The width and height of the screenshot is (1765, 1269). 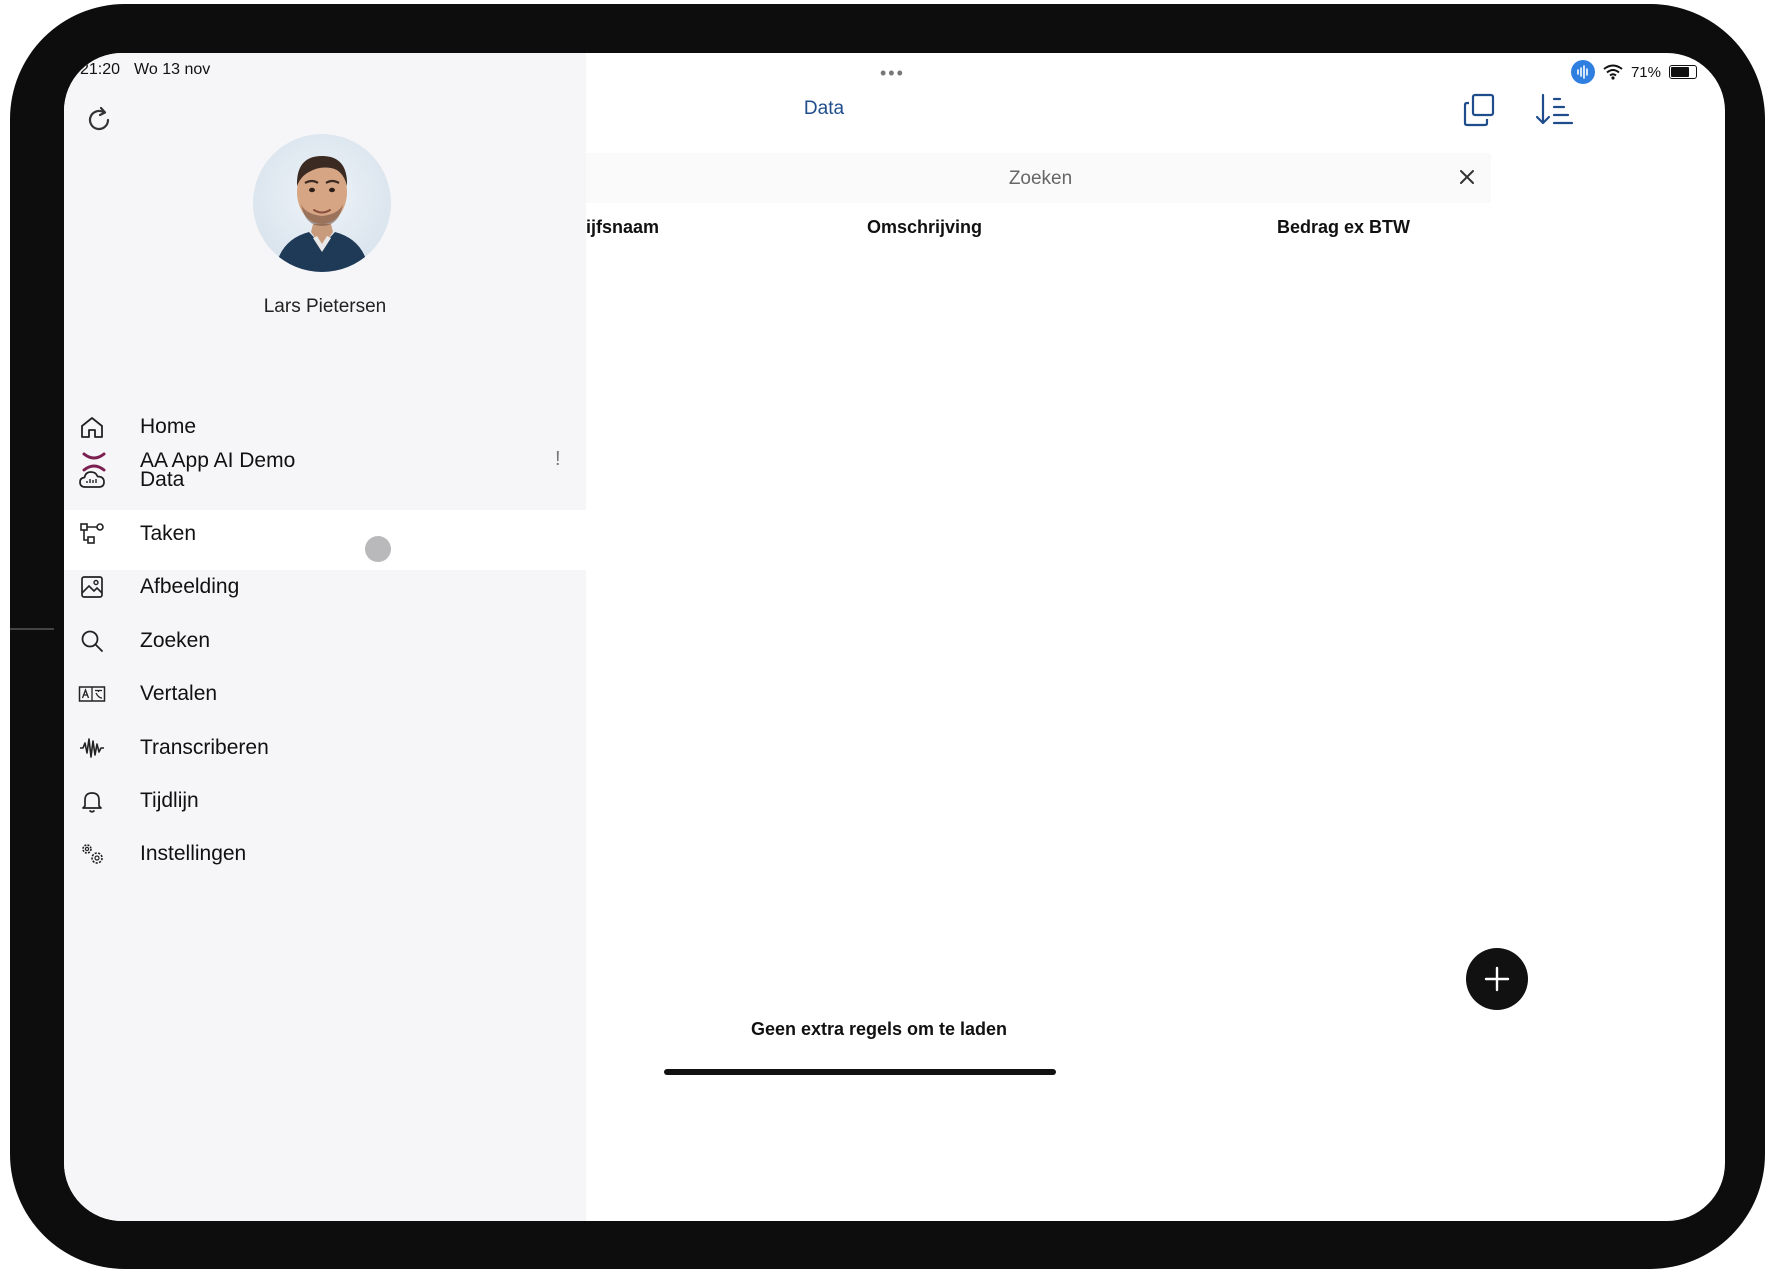 I want to click on cloud-data-icon, so click(x=92, y=479).